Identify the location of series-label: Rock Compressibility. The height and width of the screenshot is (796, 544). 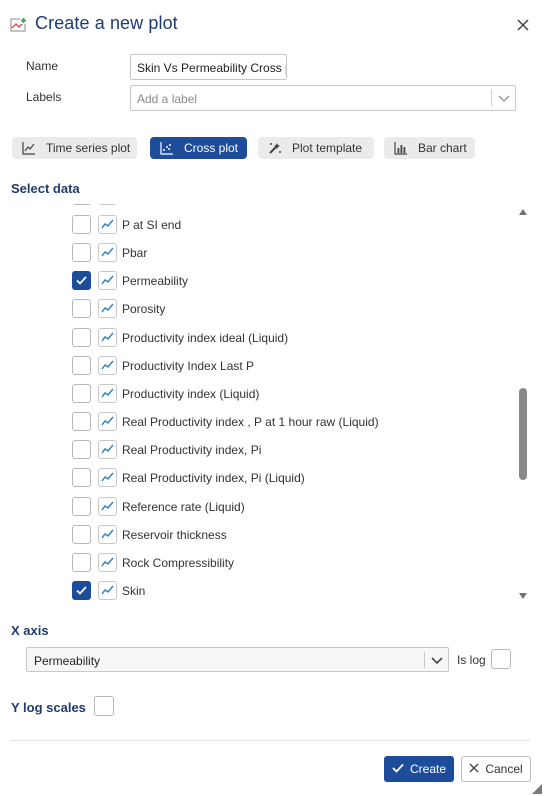
(178, 563).